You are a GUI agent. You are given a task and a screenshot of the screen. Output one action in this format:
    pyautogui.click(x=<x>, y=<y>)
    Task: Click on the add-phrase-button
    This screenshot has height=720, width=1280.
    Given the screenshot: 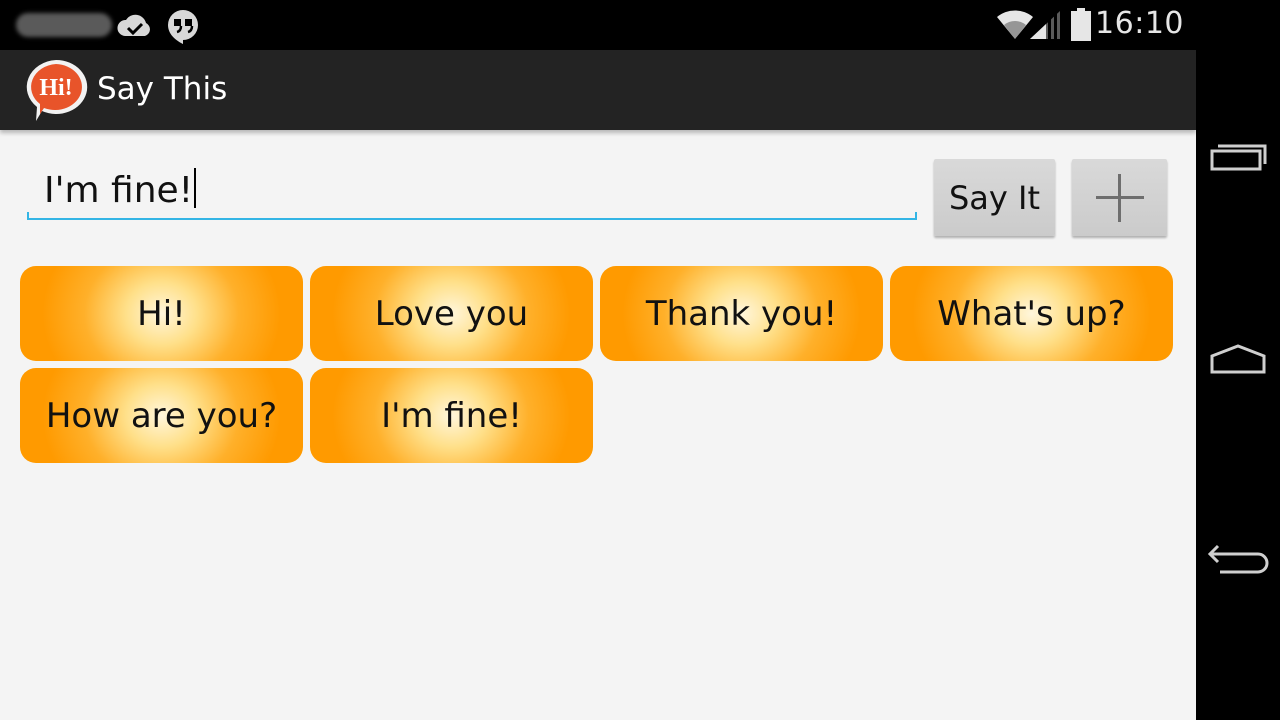 What is the action you would take?
    pyautogui.click(x=1119, y=197)
    